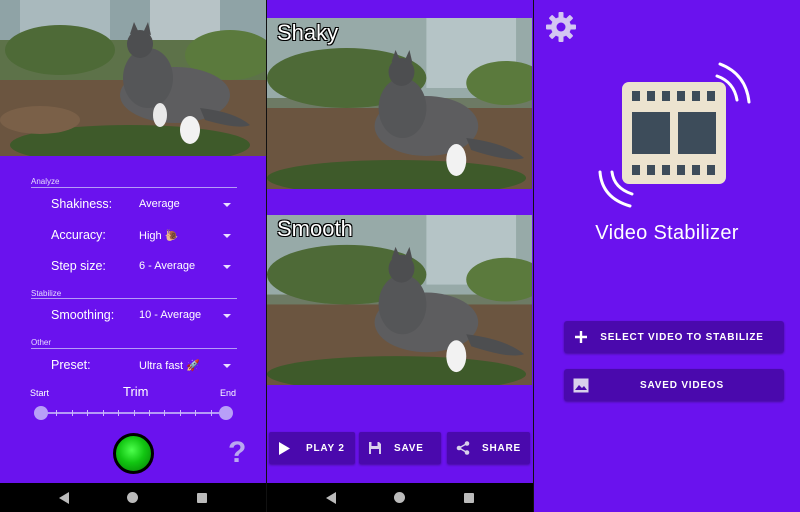 The width and height of the screenshot is (800, 512). What do you see at coordinates (186, 365) in the screenshot?
I see `preset-dropdown: Ultra fast 🚀` at bounding box center [186, 365].